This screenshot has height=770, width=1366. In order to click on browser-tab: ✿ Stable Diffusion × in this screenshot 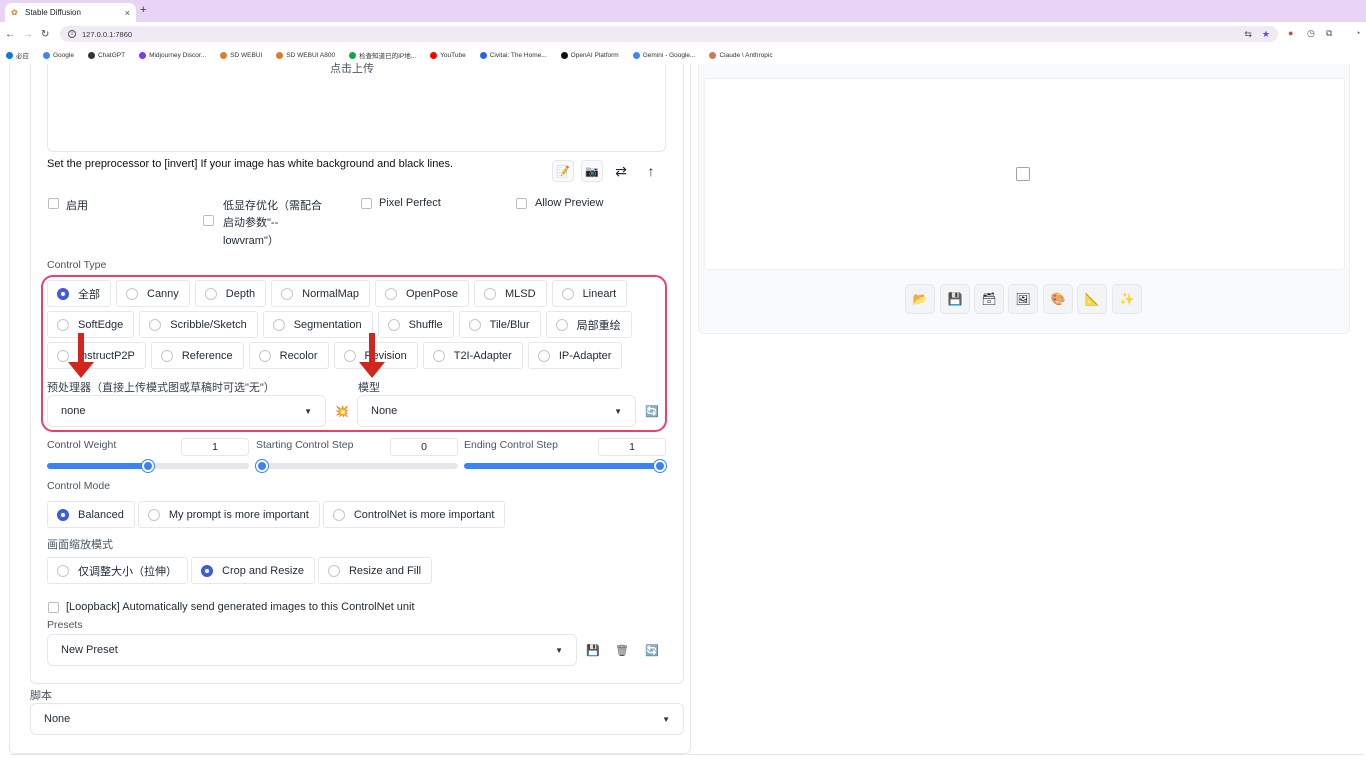, I will do `click(70, 12)`.